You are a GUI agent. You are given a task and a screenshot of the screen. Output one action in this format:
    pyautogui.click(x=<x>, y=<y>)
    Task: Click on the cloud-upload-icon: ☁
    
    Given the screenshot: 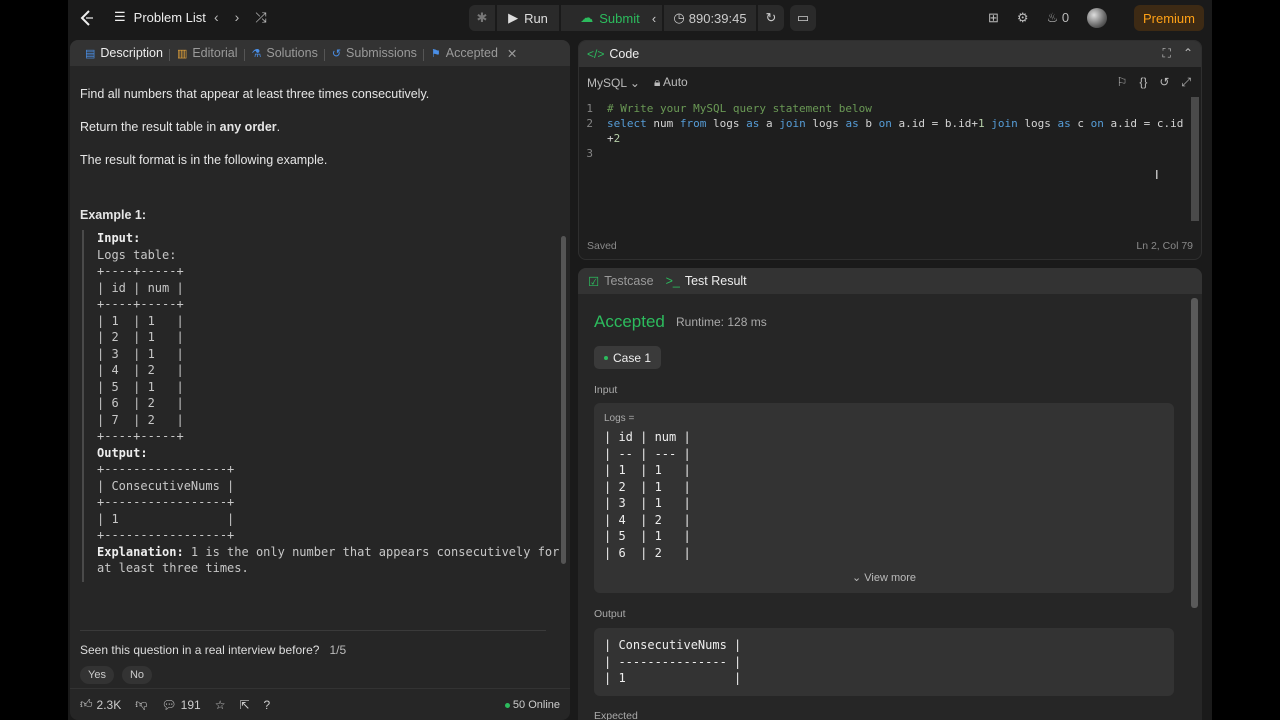 What is the action you would take?
    pyautogui.click(x=587, y=17)
    